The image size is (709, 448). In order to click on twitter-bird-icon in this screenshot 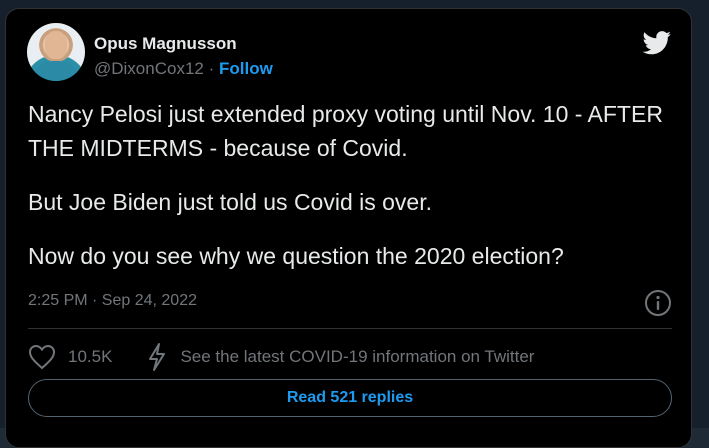, I will do `click(657, 43)`.